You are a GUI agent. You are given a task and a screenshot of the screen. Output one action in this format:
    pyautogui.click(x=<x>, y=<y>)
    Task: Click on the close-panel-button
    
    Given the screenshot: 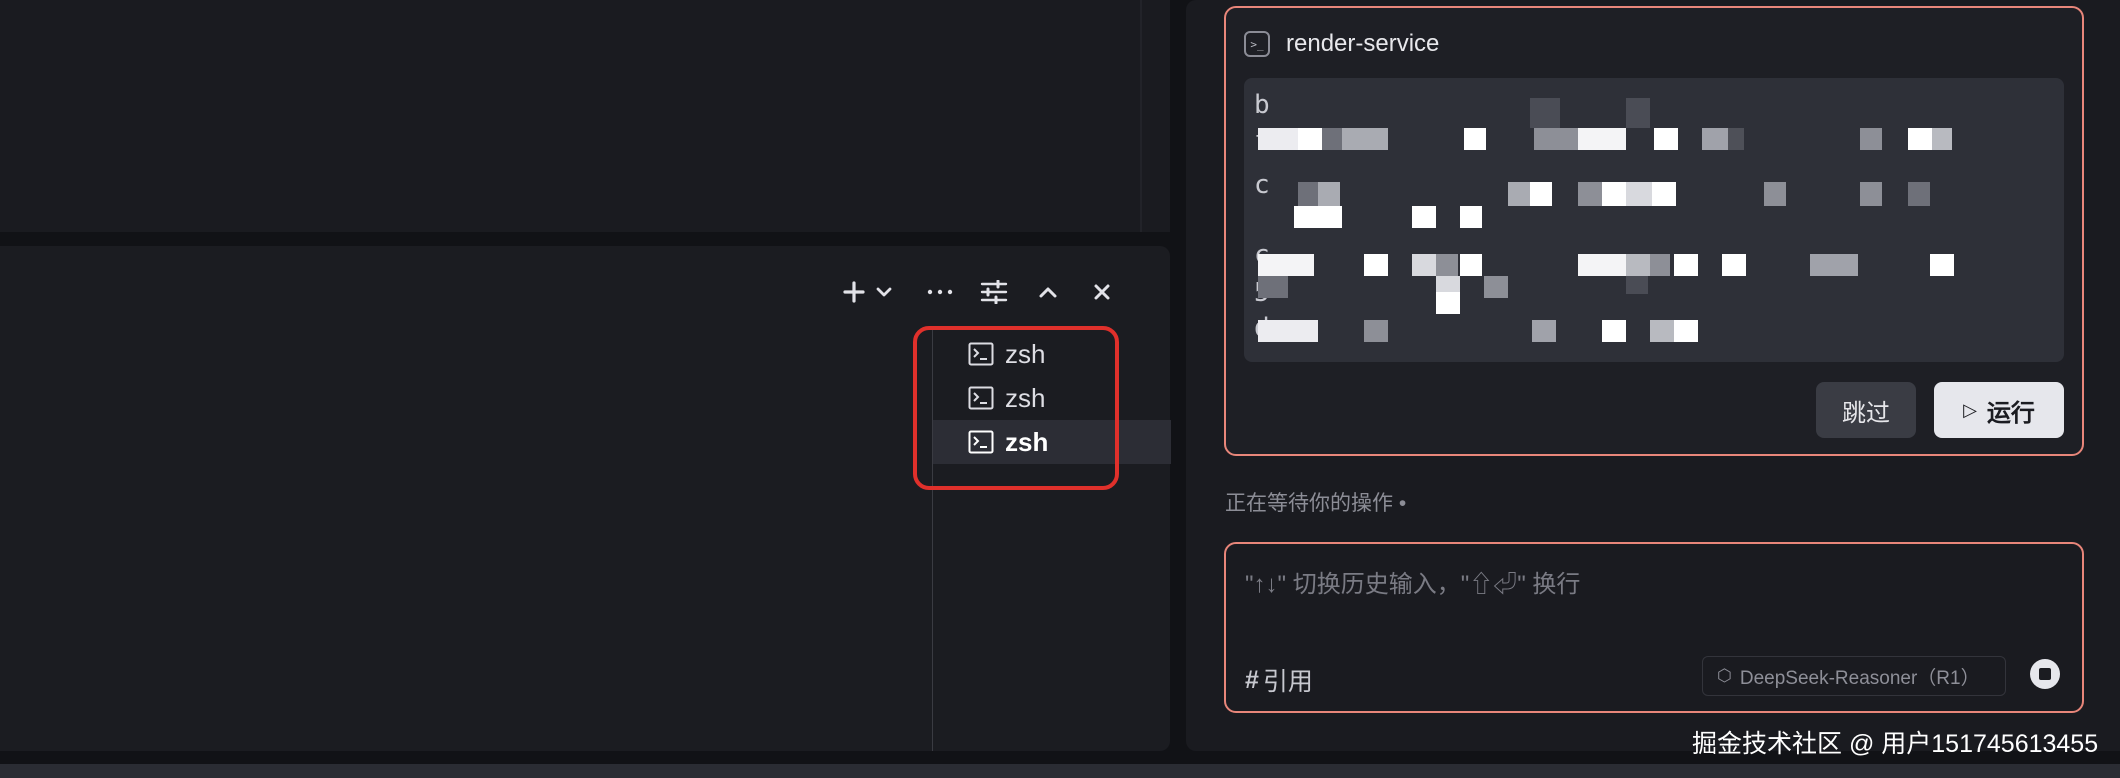 What is the action you would take?
    pyautogui.click(x=1102, y=292)
    